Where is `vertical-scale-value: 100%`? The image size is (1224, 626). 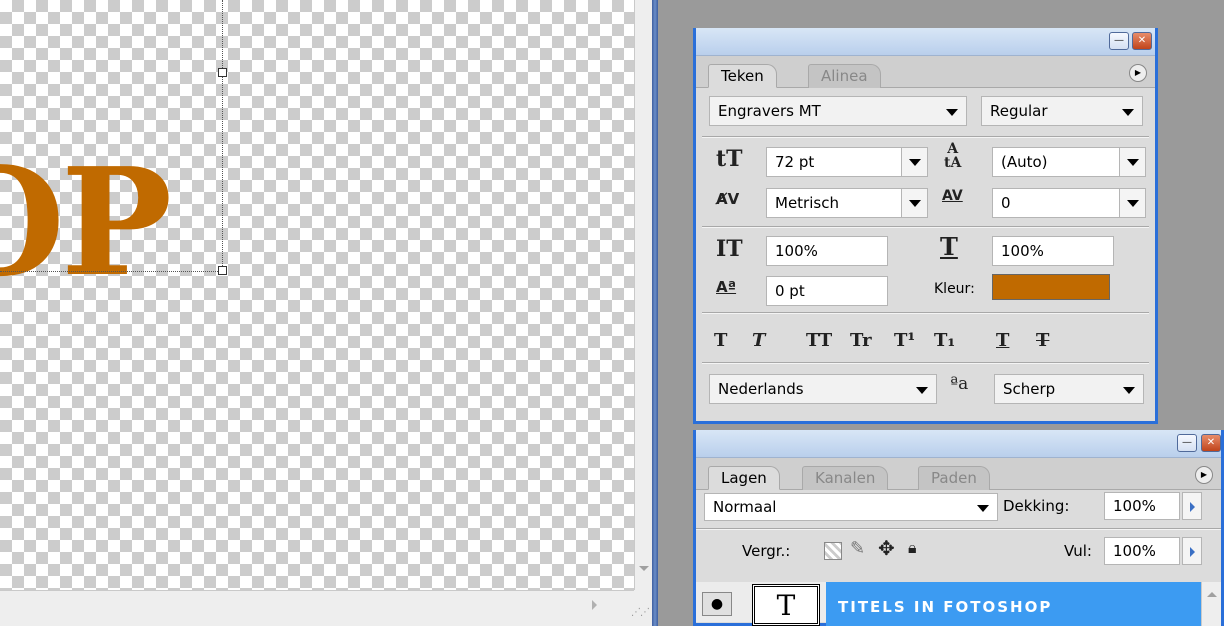
vertical-scale-value: 100% is located at coordinates (796, 251).